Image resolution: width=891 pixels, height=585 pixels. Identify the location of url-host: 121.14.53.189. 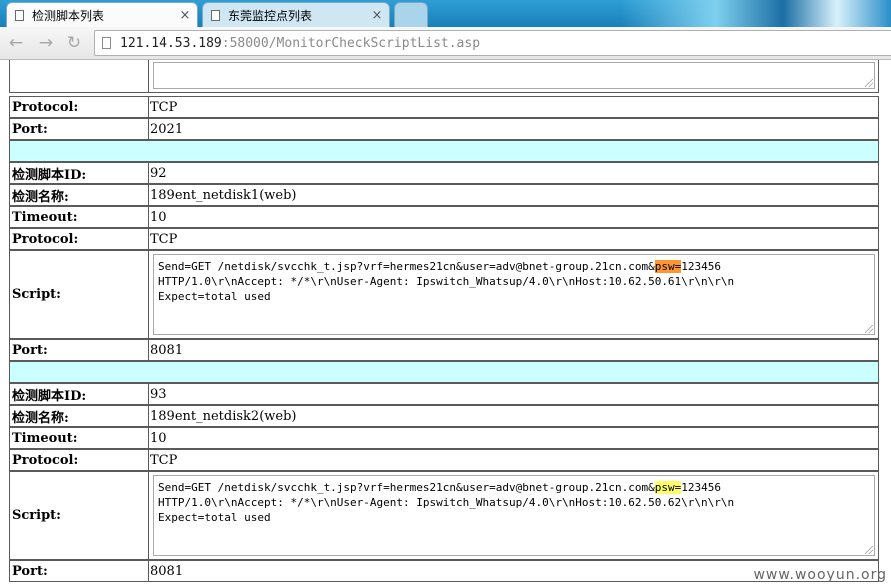
(171, 43).